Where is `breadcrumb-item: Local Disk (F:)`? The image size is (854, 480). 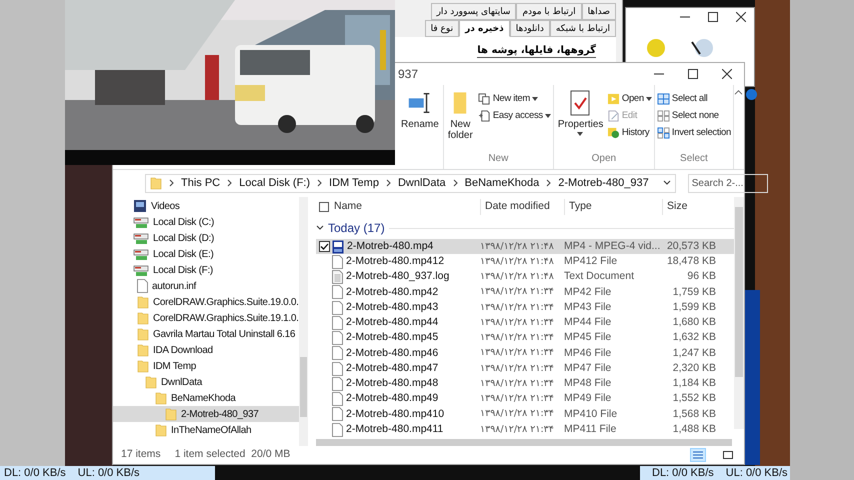 breadcrumb-item: Local Disk (F:) is located at coordinates (274, 183).